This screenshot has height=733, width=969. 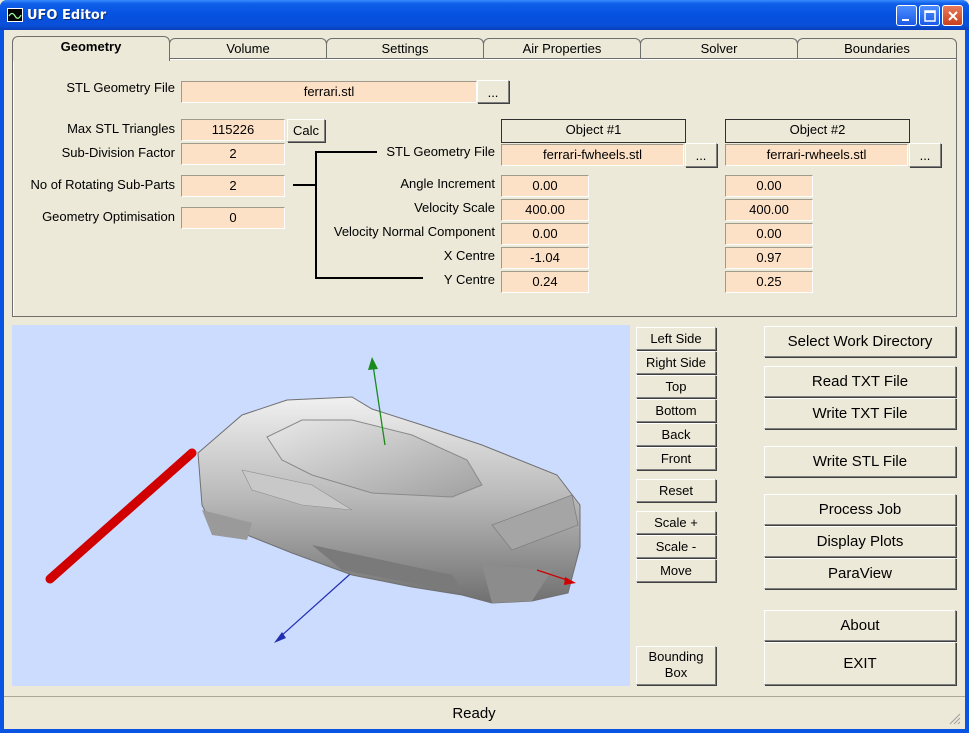 I want to click on rotating-parts-label: No of Rotating Sub-Parts, so click(x=102, y=184).